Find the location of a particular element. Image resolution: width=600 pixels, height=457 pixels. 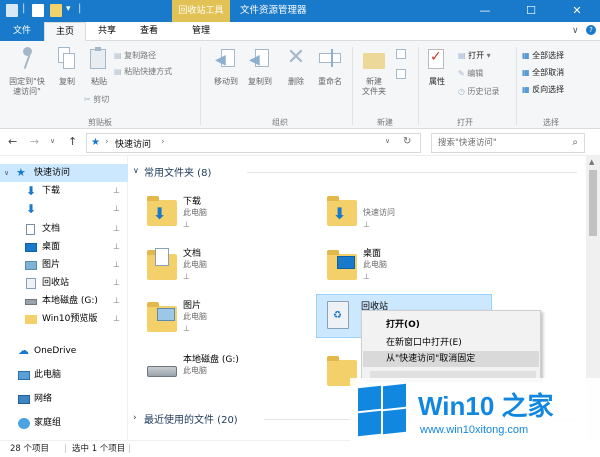

search-input: 搜索"快速访问" ⌕ is located at coordinates (508, 143).